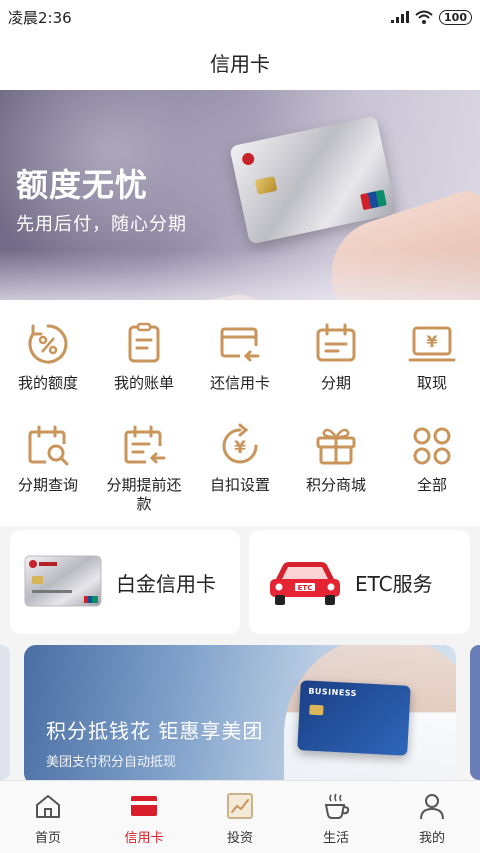  I want to click on menu-label: 取现, so click(431, 383).